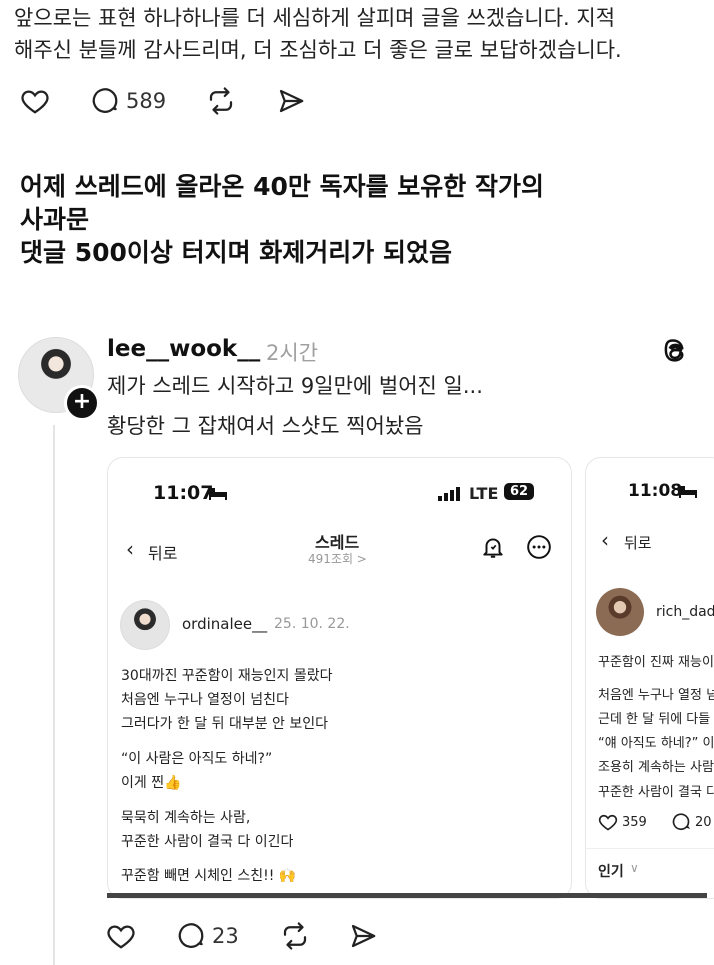  Describe the element at coordinates (337, 558) in the screenshot. I see `view-count: 491조회 >` at that location.